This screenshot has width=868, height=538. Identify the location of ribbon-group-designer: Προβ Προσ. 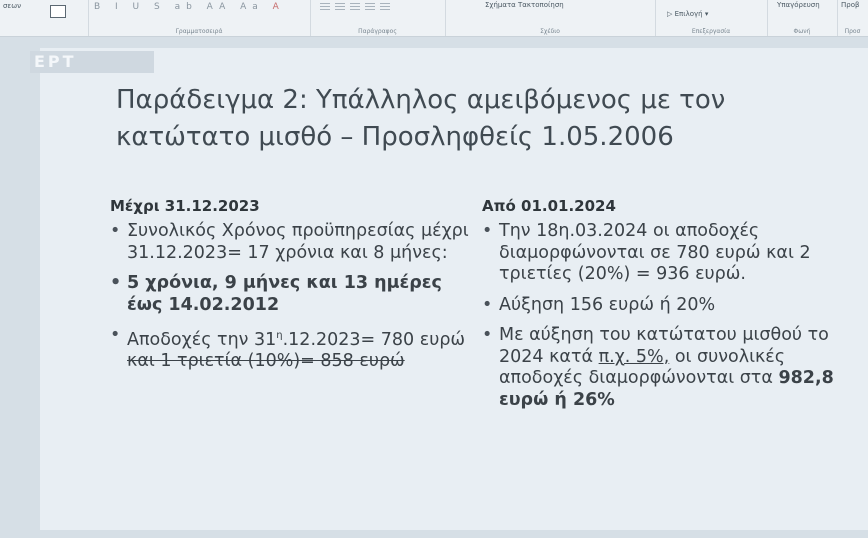
(852, 18).